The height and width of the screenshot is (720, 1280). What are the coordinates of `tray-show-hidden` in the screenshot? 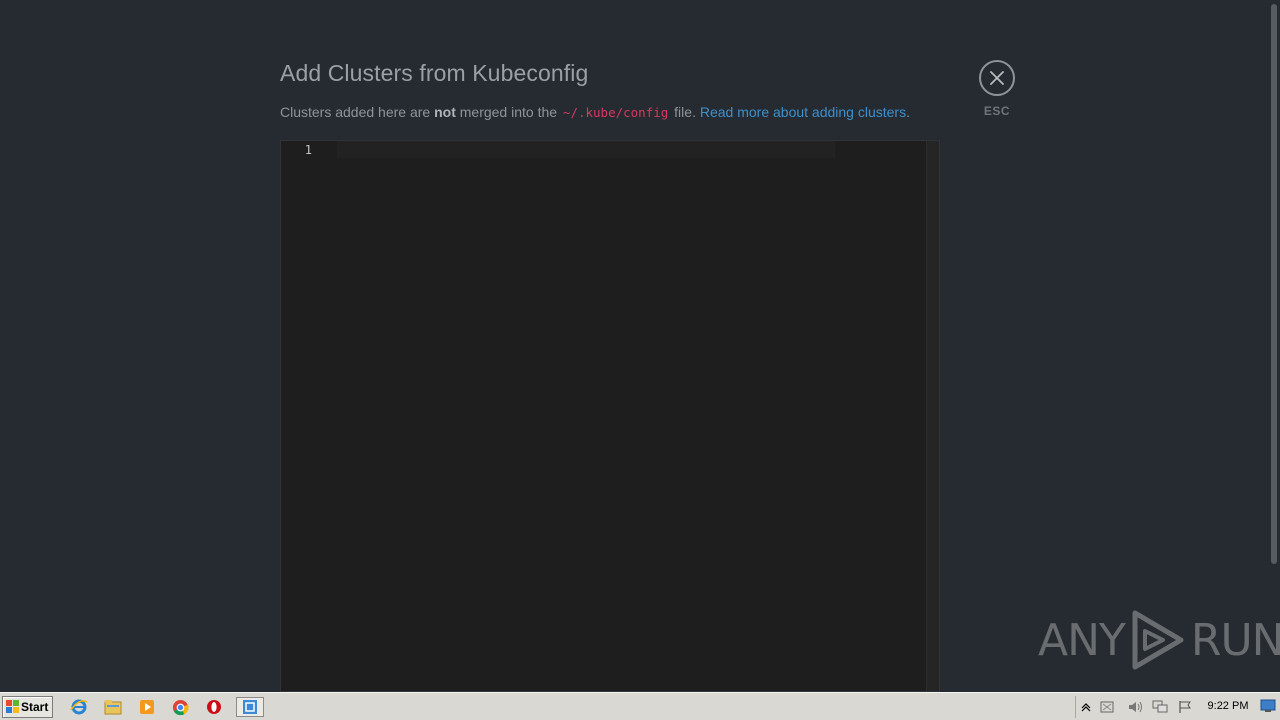 It's located at (1086, 707).